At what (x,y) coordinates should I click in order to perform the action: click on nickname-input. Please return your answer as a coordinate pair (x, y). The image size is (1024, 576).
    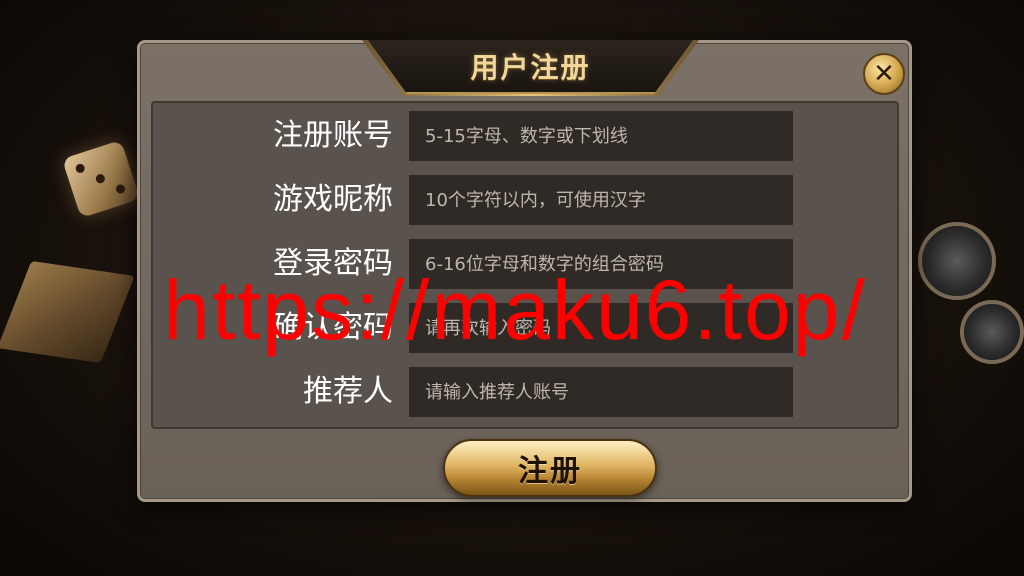
    Looking at the image, I should click on (601, 200).